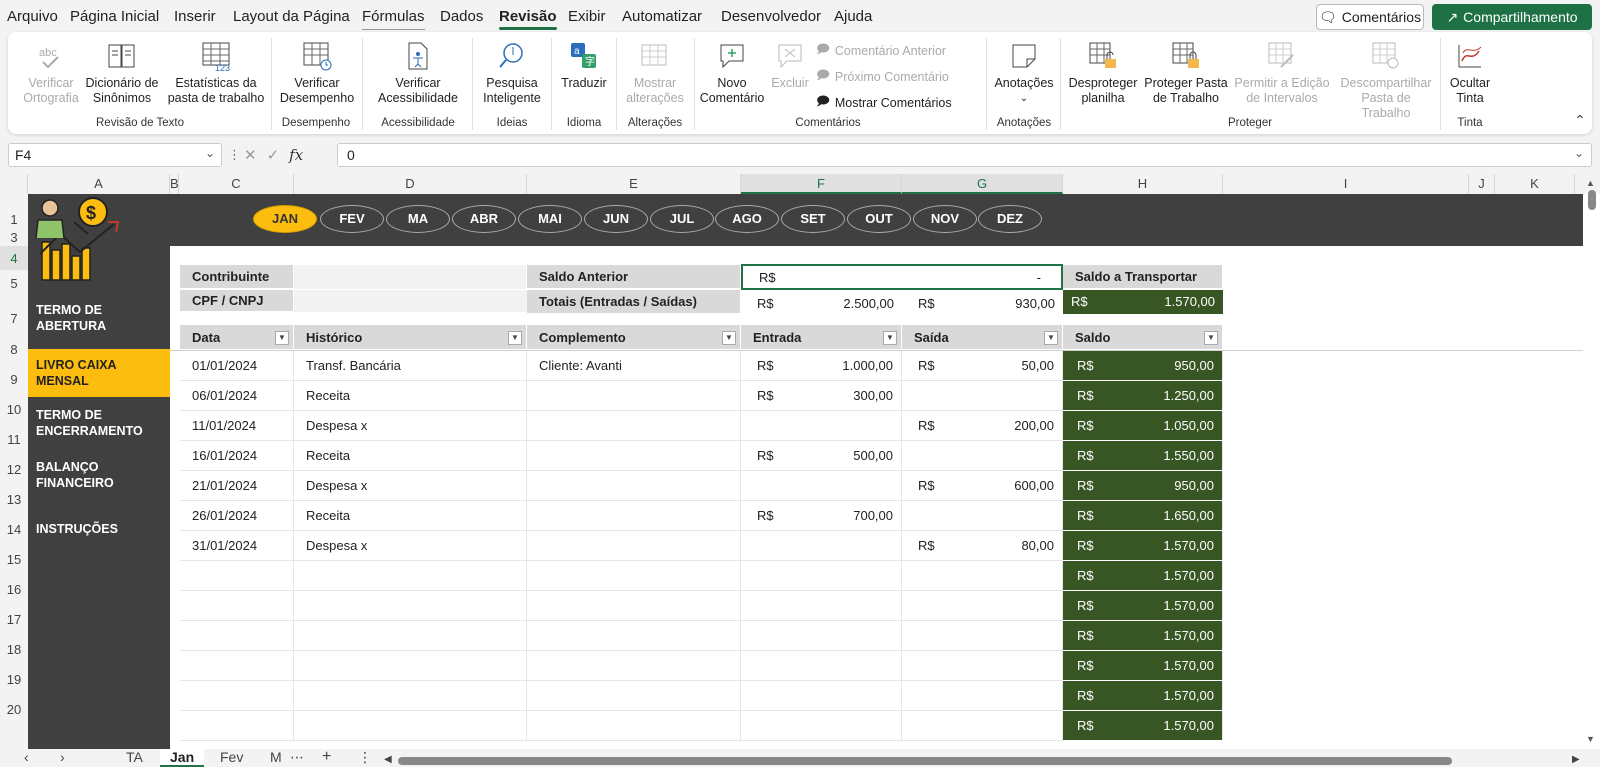 The image size is (1600, 767). Describe the element at coordinates (99, 423) in the screenshot. I see `nav-termo-encerramento: TERMO DE ENCERRAMENTO` at that location.